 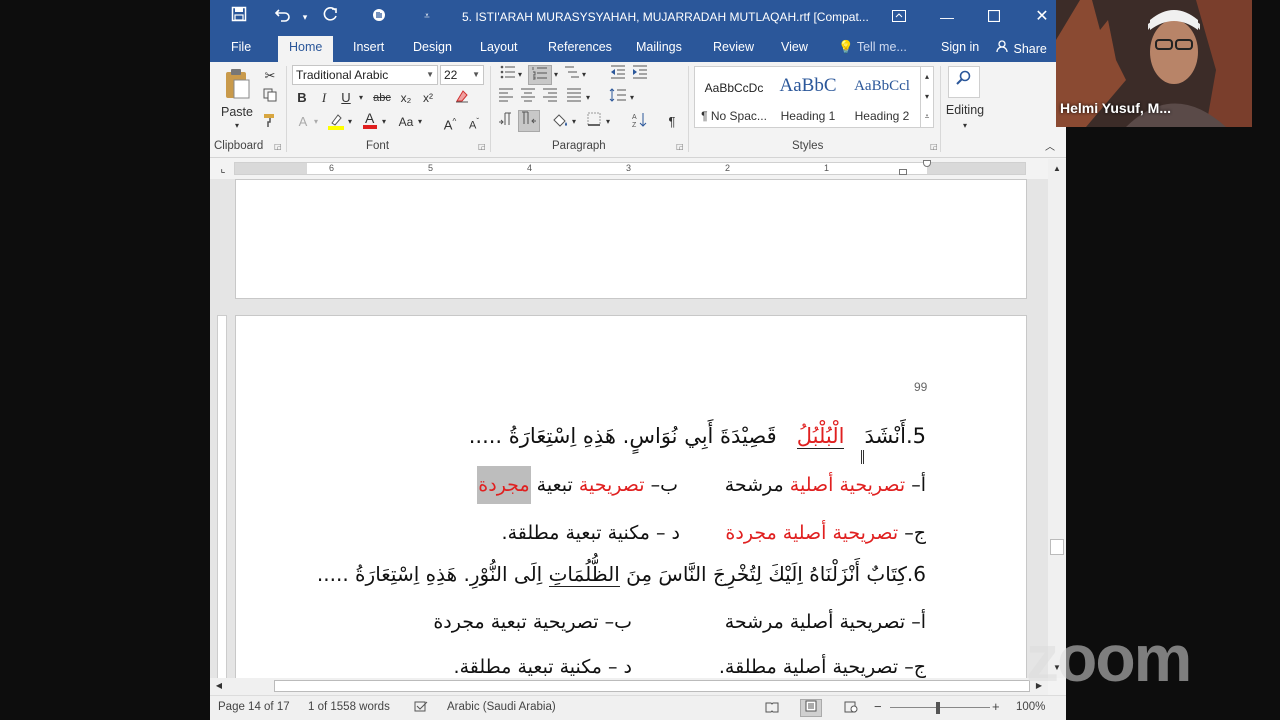 I want to click on tab-design: Design, so click(x=432, y=47).